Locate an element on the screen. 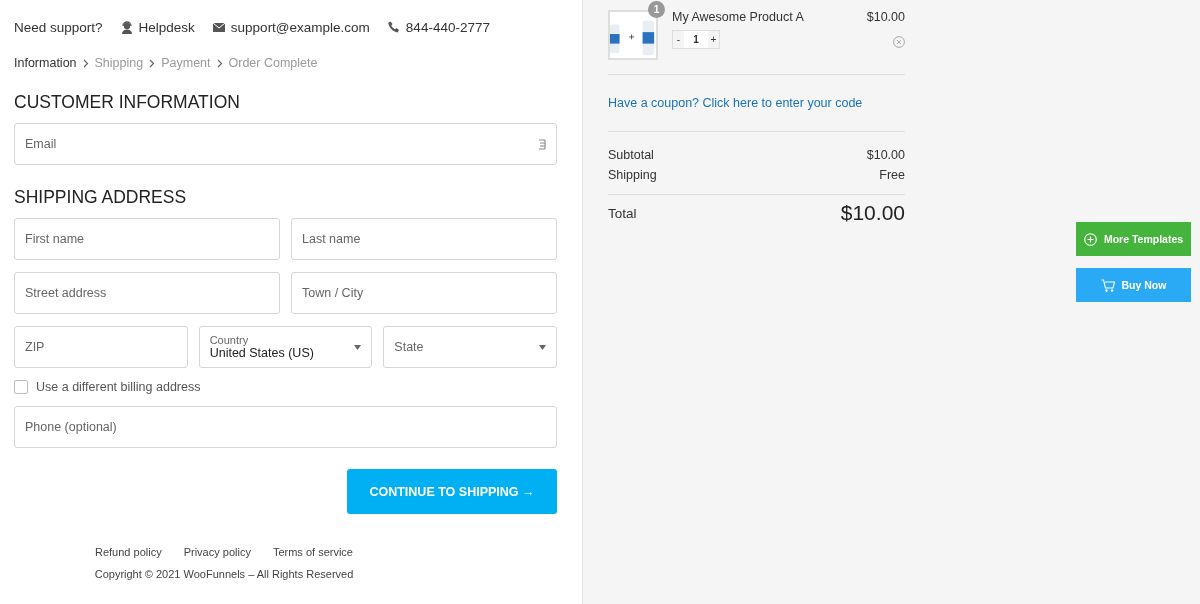 This screenshot has height=604, width=1200. footer-link: Terms of service is located at coordinates (312, 552).